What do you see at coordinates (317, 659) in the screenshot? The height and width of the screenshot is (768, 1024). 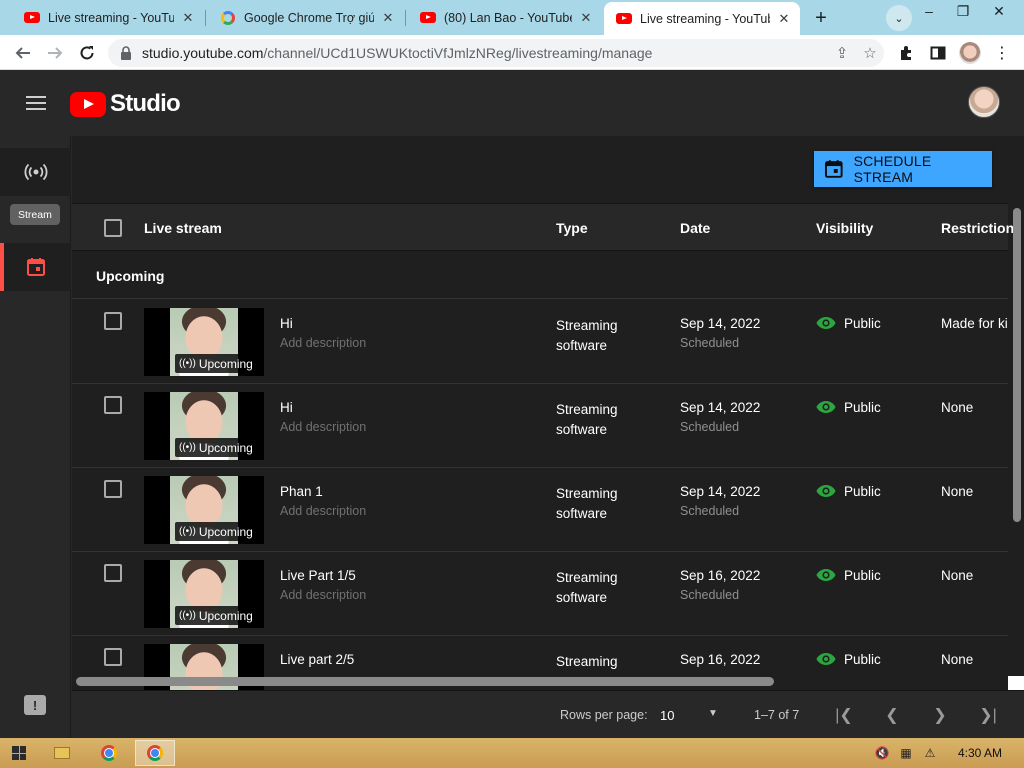 I see `stream-title: Live part 2/5` at bounding box center [317, 659].